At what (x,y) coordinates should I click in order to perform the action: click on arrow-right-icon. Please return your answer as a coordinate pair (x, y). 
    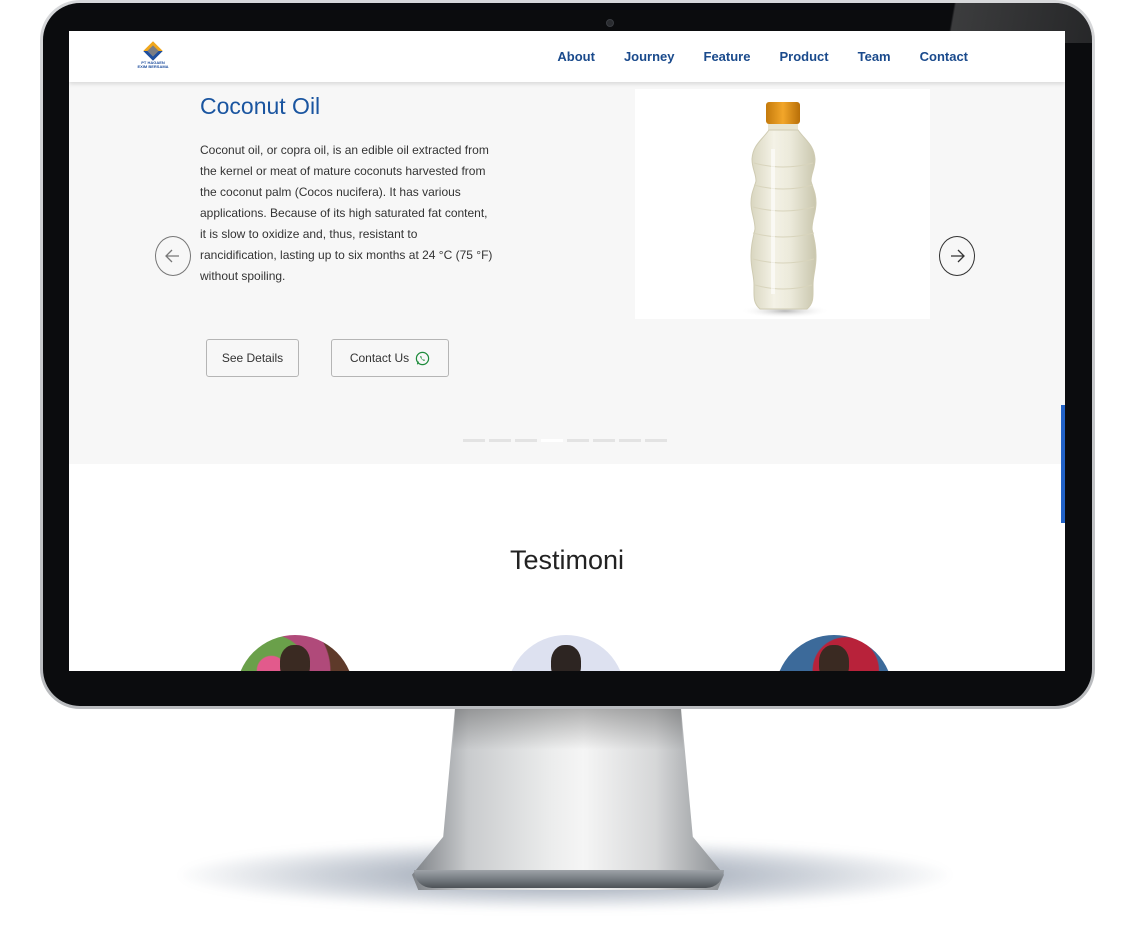
    Looking at the image, I should click on (958, 256).